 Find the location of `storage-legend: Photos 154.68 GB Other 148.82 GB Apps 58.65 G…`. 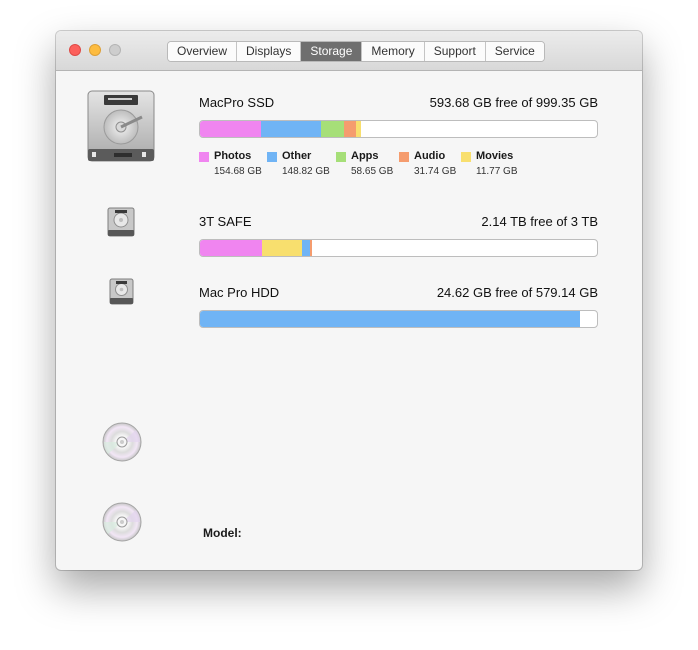

storage-legend: Photos 154.68 GB Other 148.82 GB Apps 58.65 G… is located at coordinates (409, 163).